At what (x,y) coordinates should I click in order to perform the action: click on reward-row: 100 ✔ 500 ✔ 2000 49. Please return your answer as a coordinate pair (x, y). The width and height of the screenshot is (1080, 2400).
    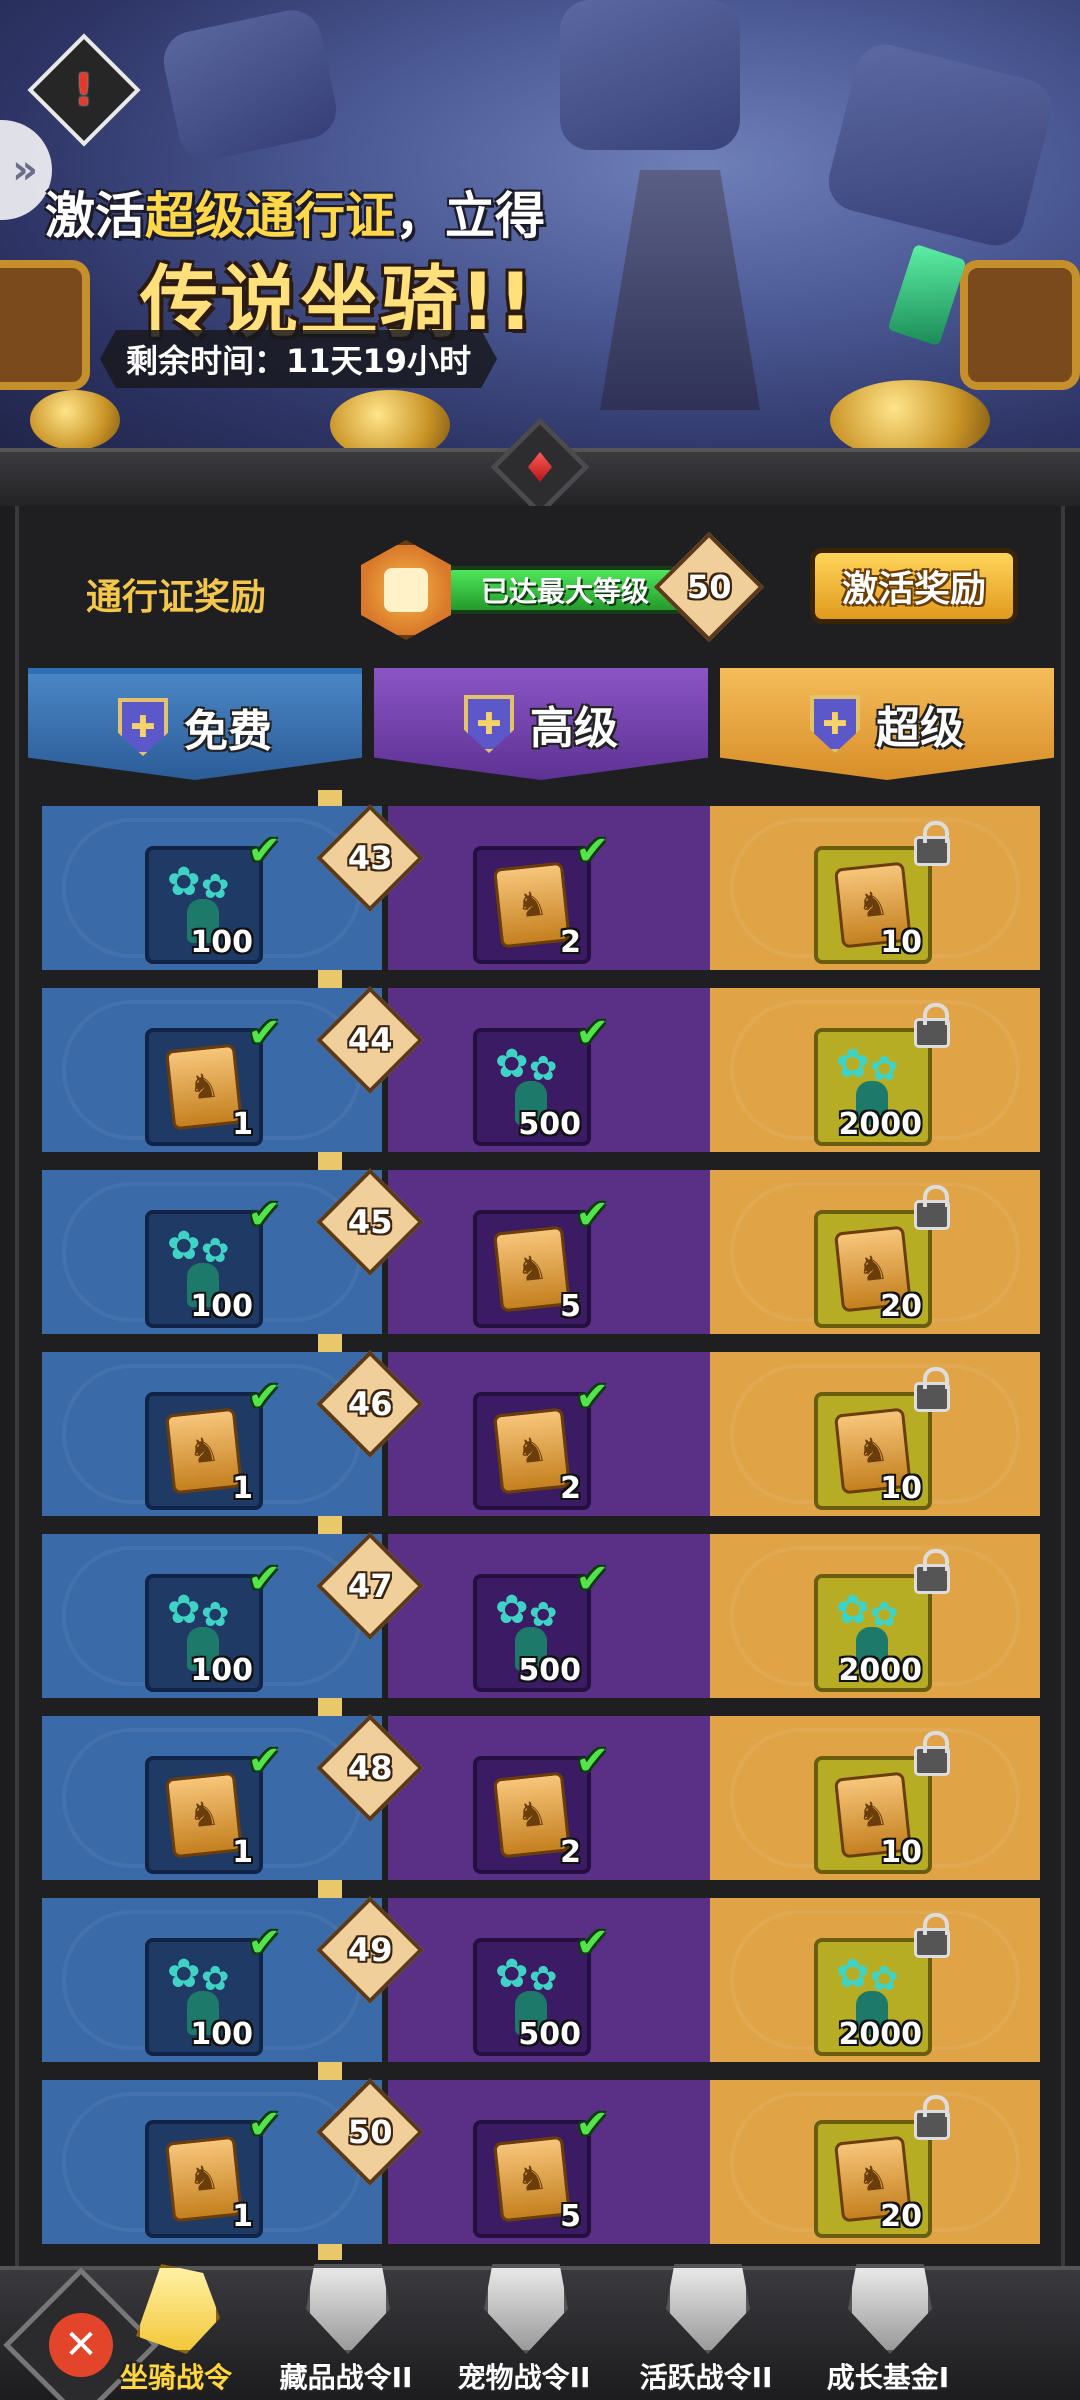
    Looking at the image, I should click on (541, 1973).